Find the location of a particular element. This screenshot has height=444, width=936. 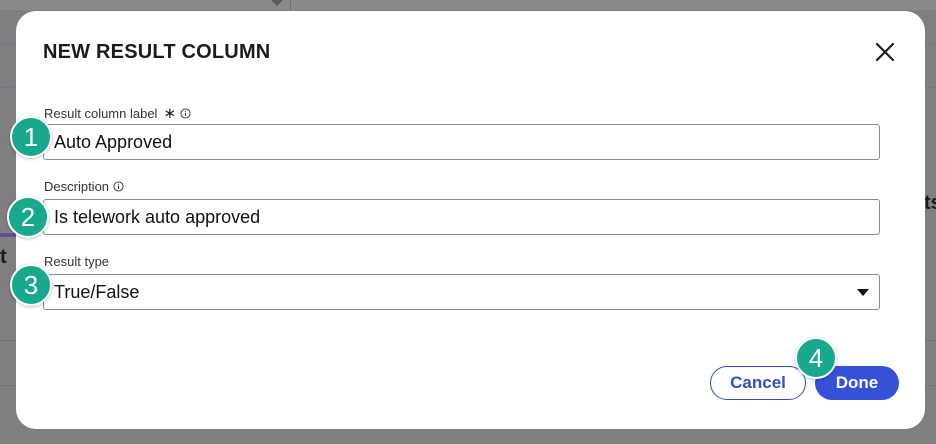

result-type-label: Result type is located at coordinates (76, 261).